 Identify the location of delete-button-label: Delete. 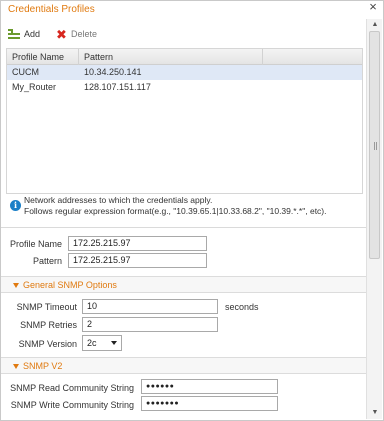
(84, 34).